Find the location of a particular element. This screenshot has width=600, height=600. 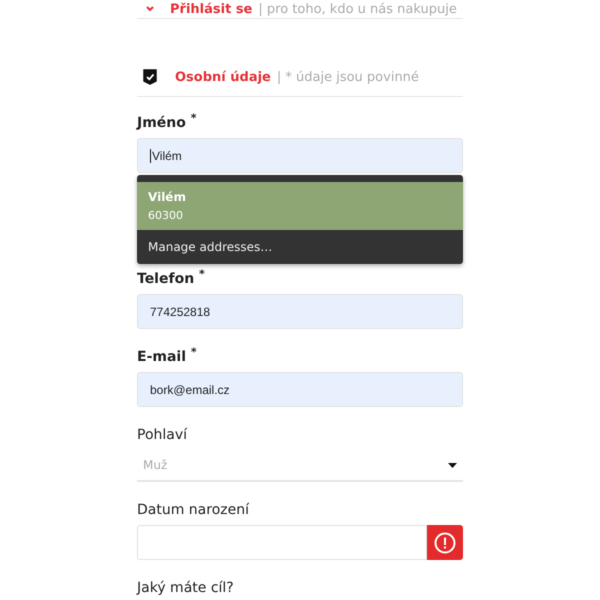

login-note: | pro toho, kdo u nás nakupuje is located at coordinates (357, 9).